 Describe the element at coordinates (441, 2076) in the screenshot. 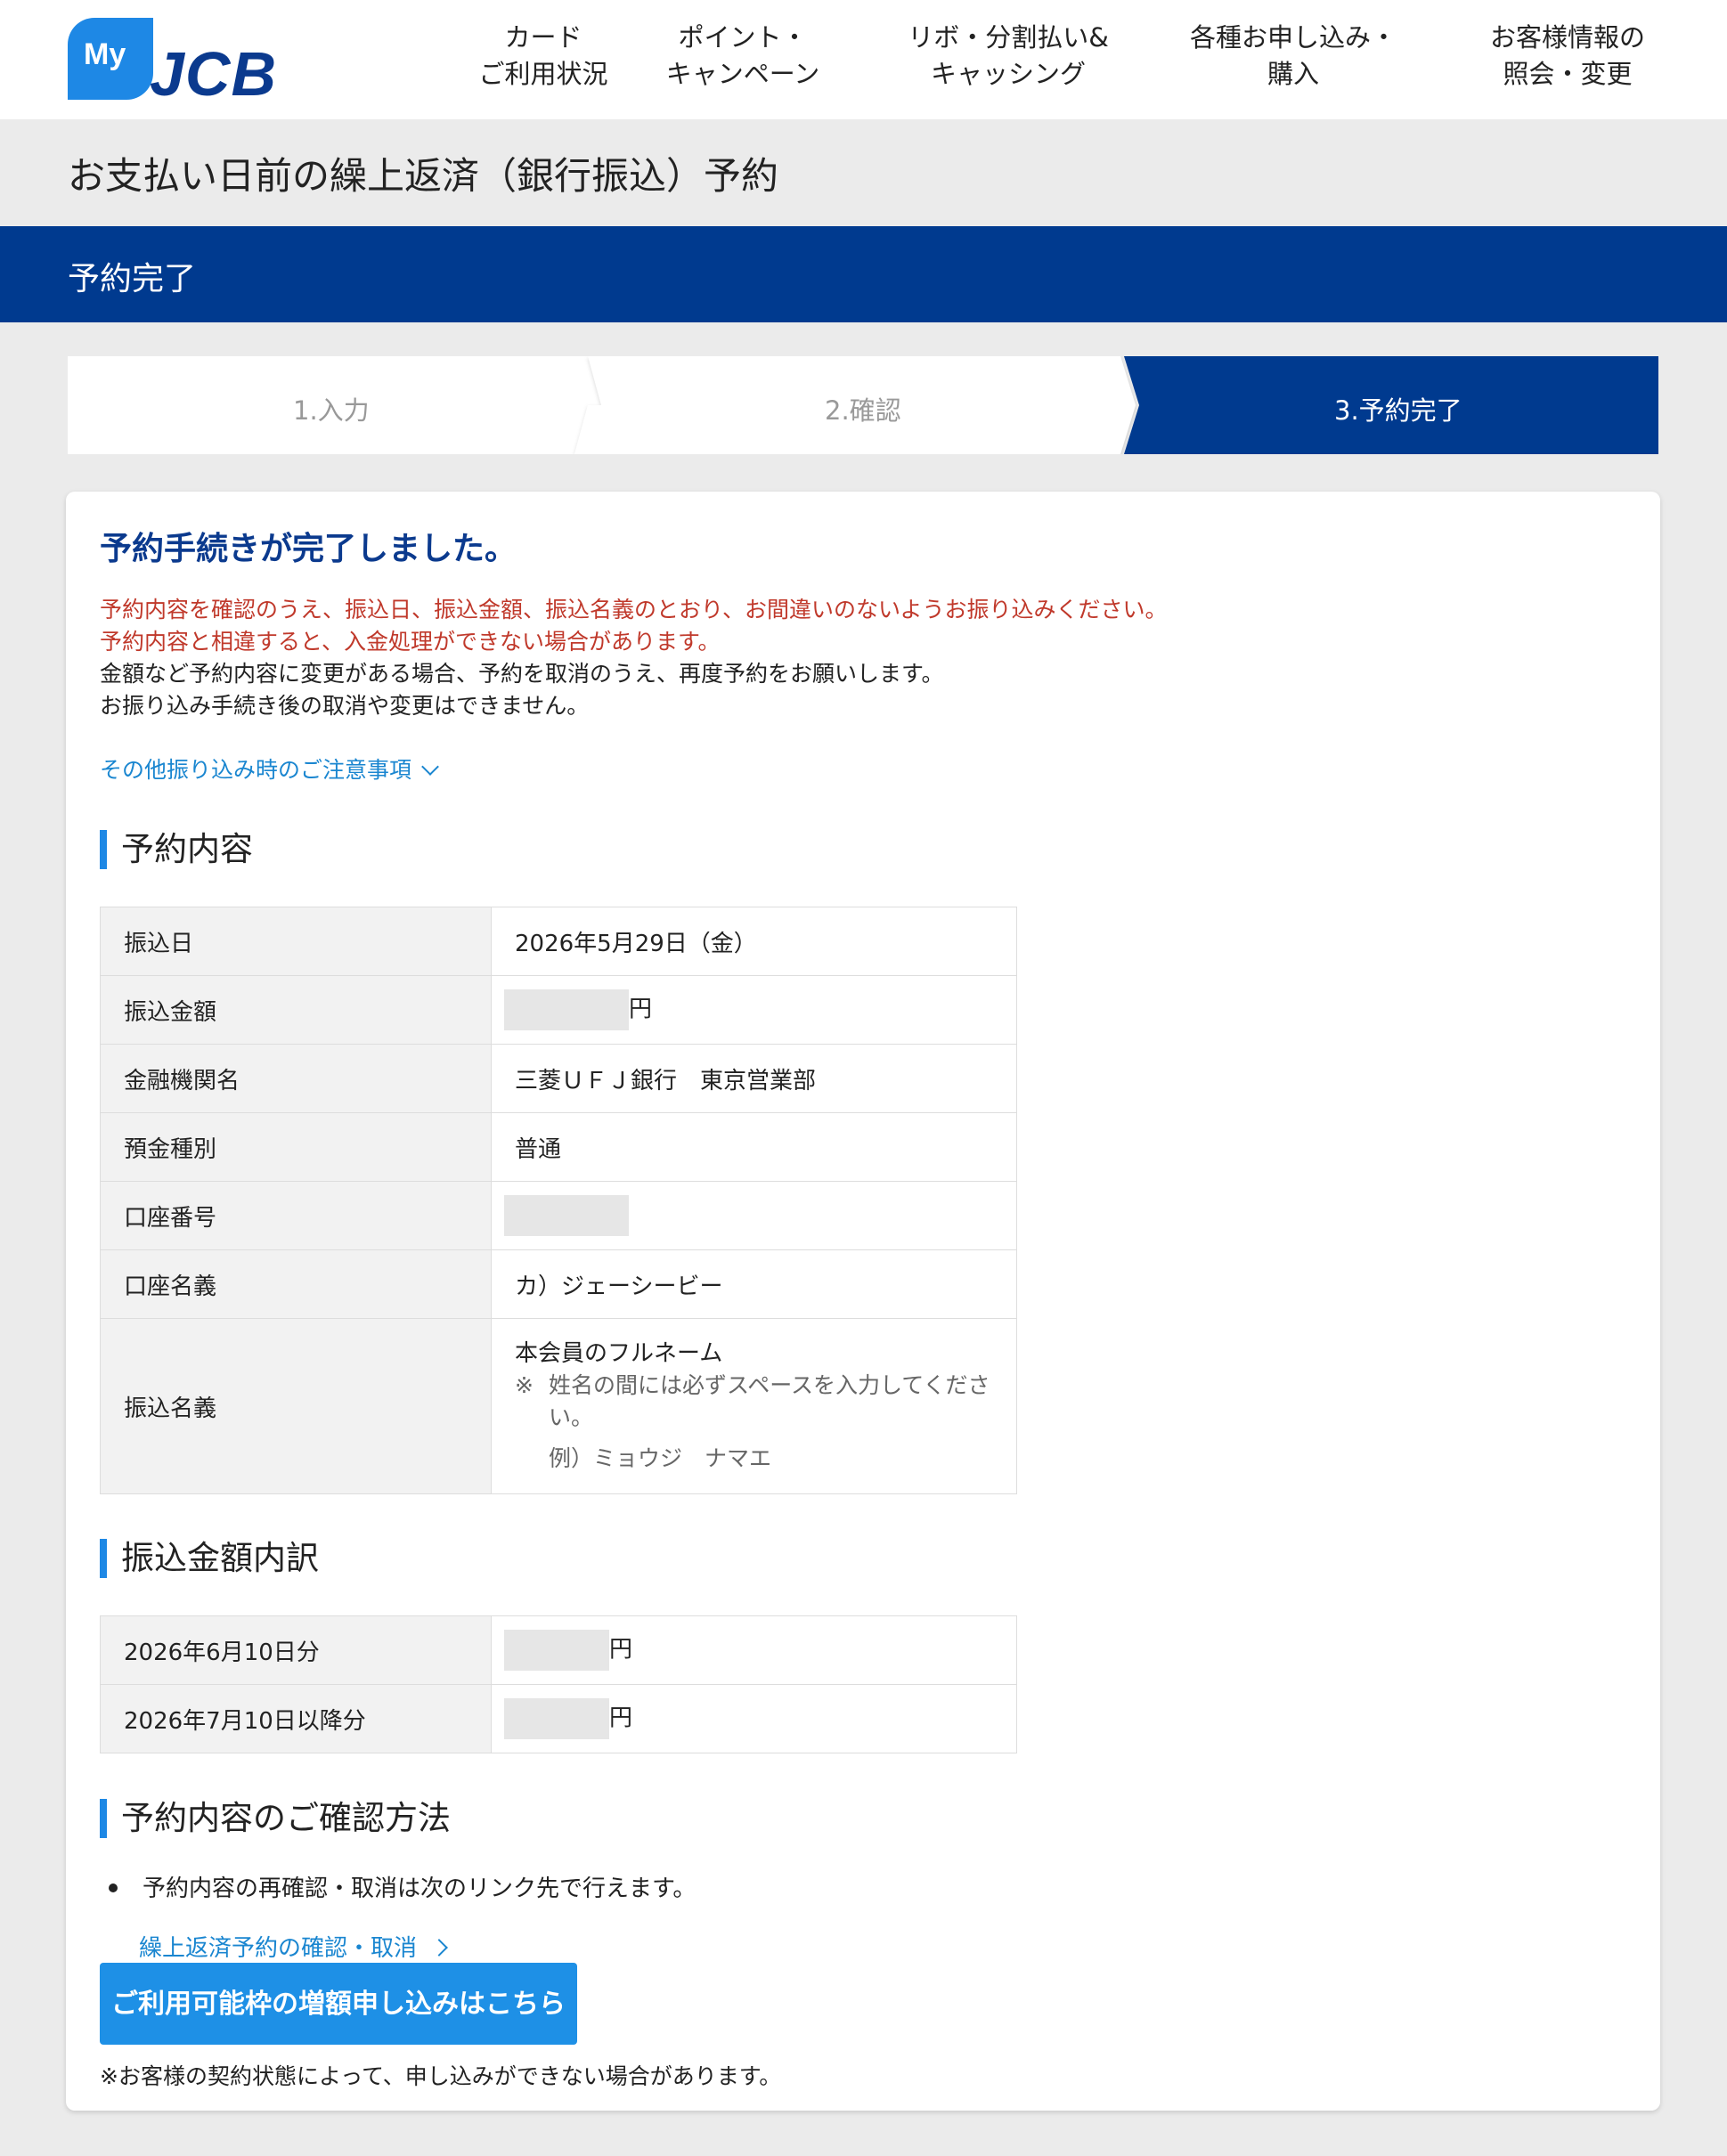

I see `cta-note: ※お客様の契約状態によって、申し込みができない場合があります。` at that location.